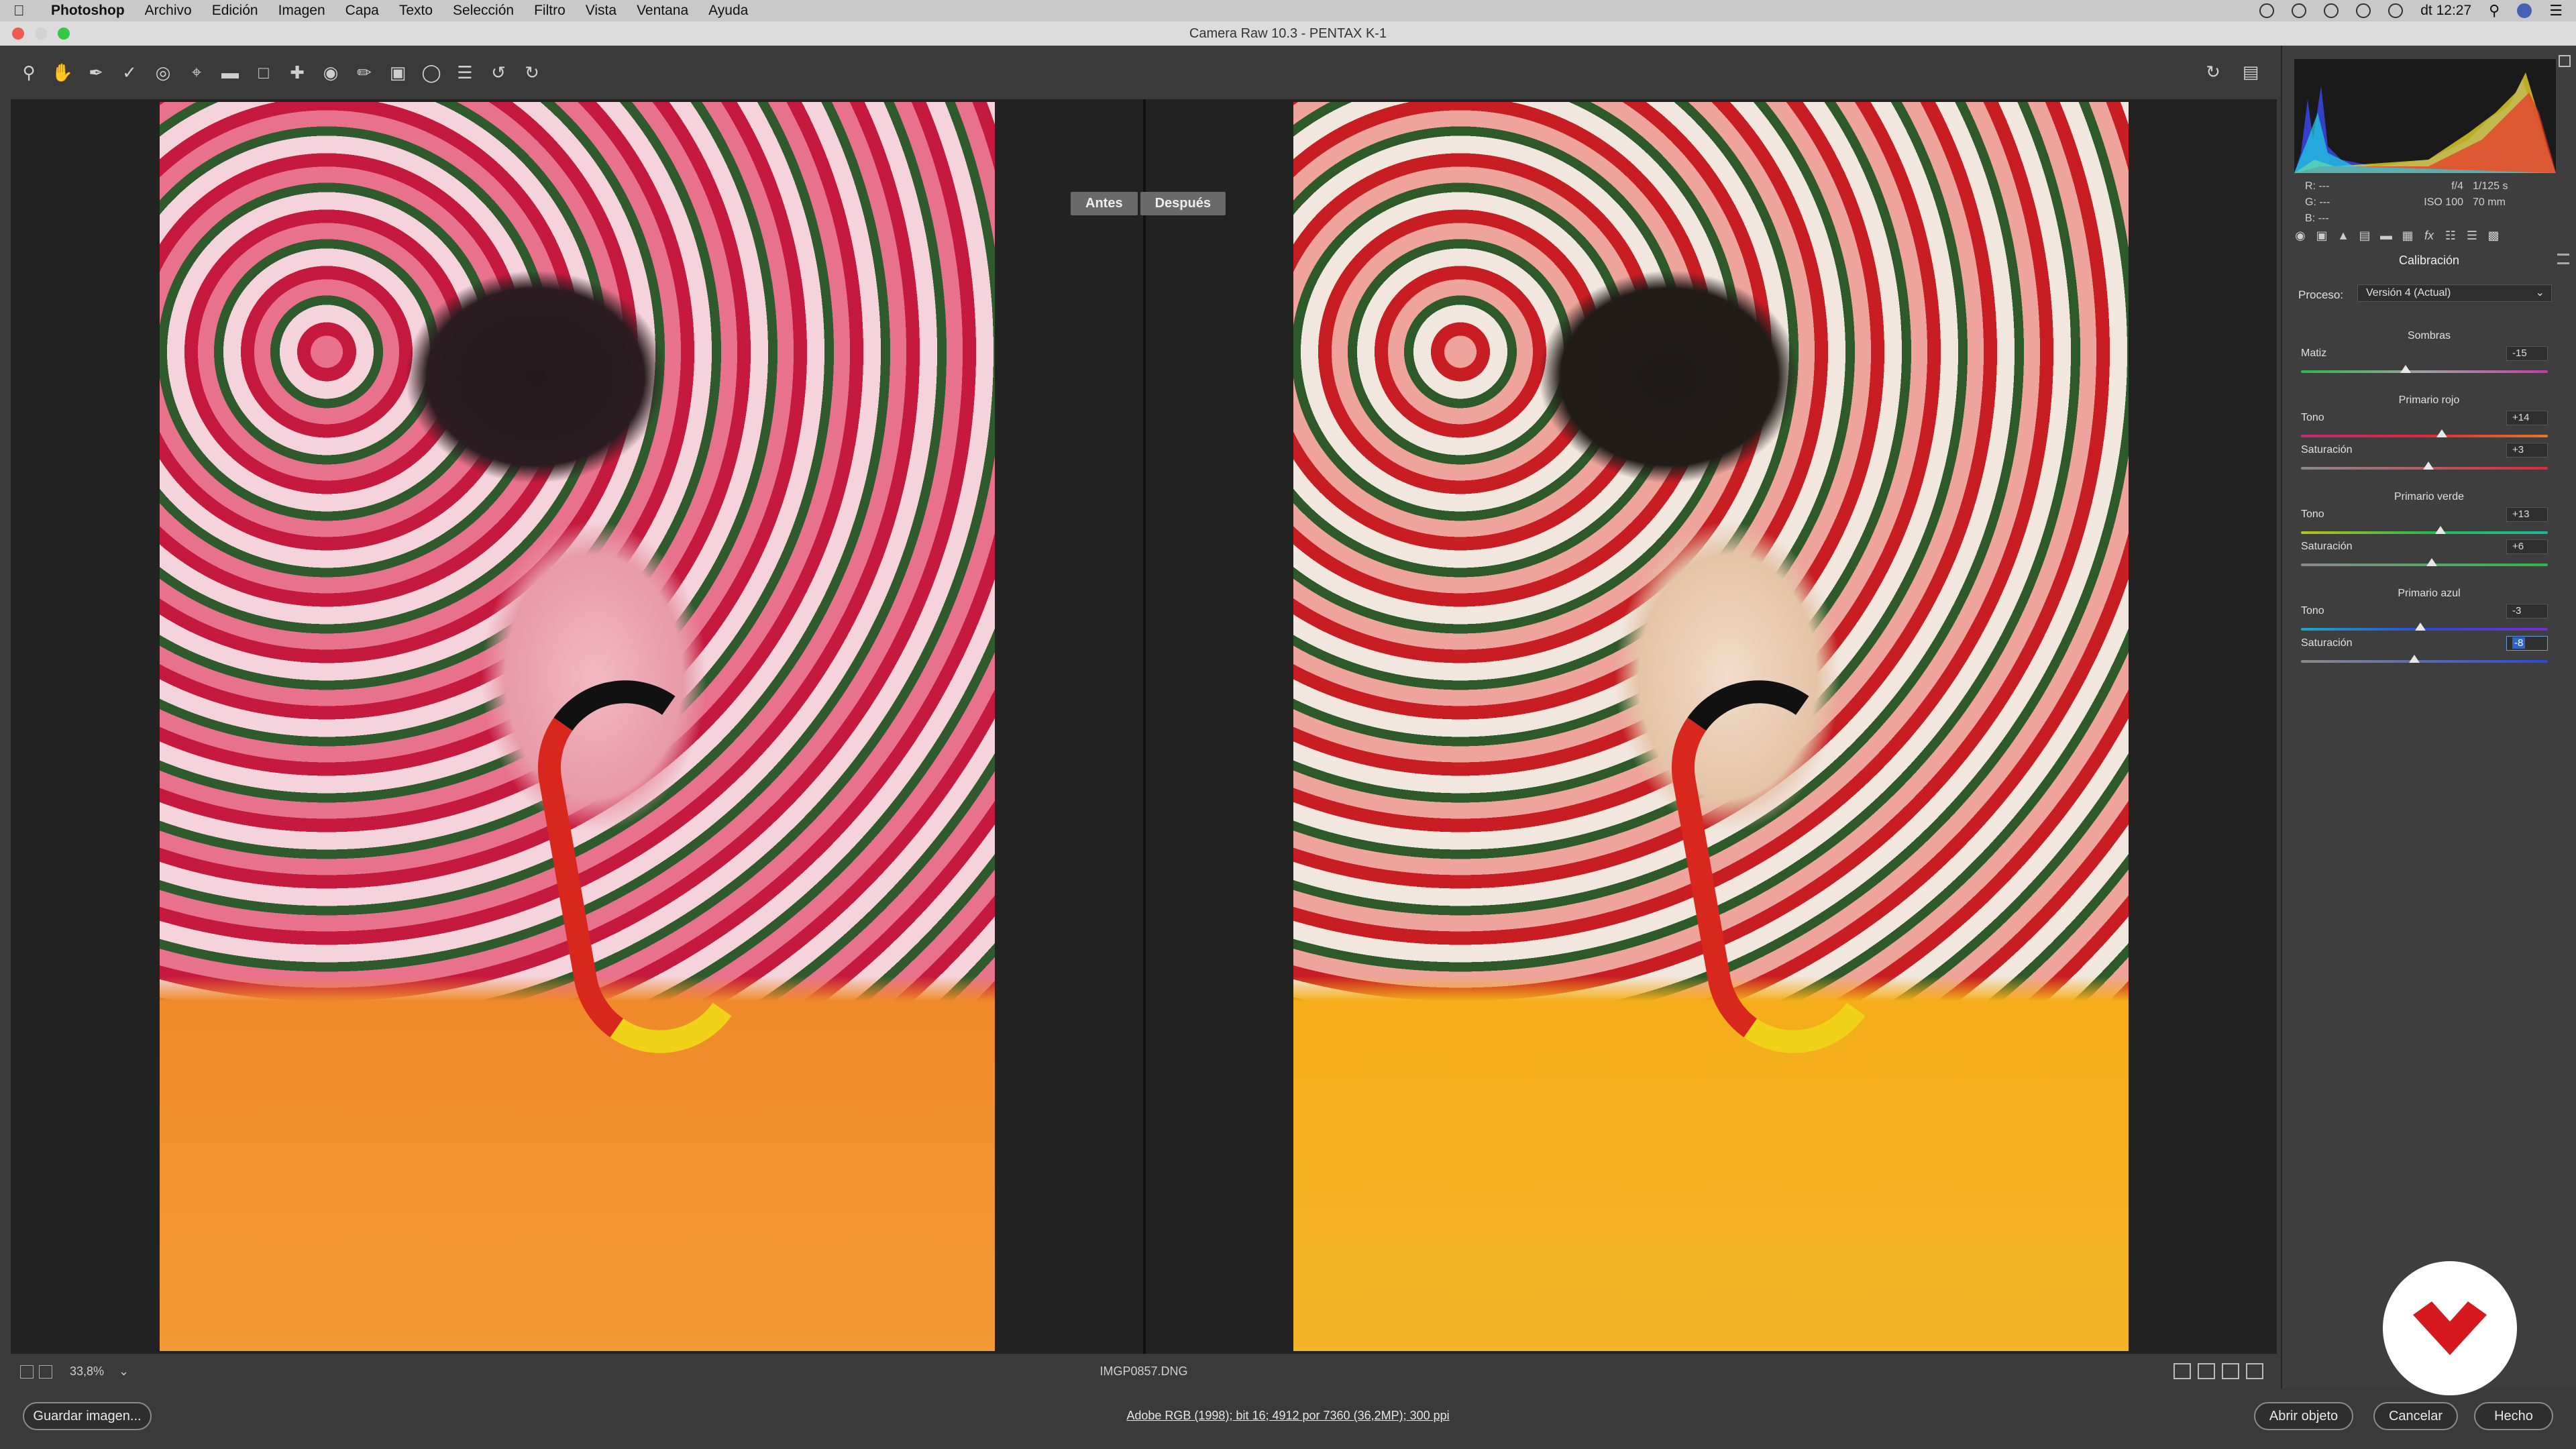 Image resolution: width=2576 pixels, height=1449 pixels. Describe the element at coordinates (601, 11) in the screenshot. I see `menu-vista: Vista` at that location.